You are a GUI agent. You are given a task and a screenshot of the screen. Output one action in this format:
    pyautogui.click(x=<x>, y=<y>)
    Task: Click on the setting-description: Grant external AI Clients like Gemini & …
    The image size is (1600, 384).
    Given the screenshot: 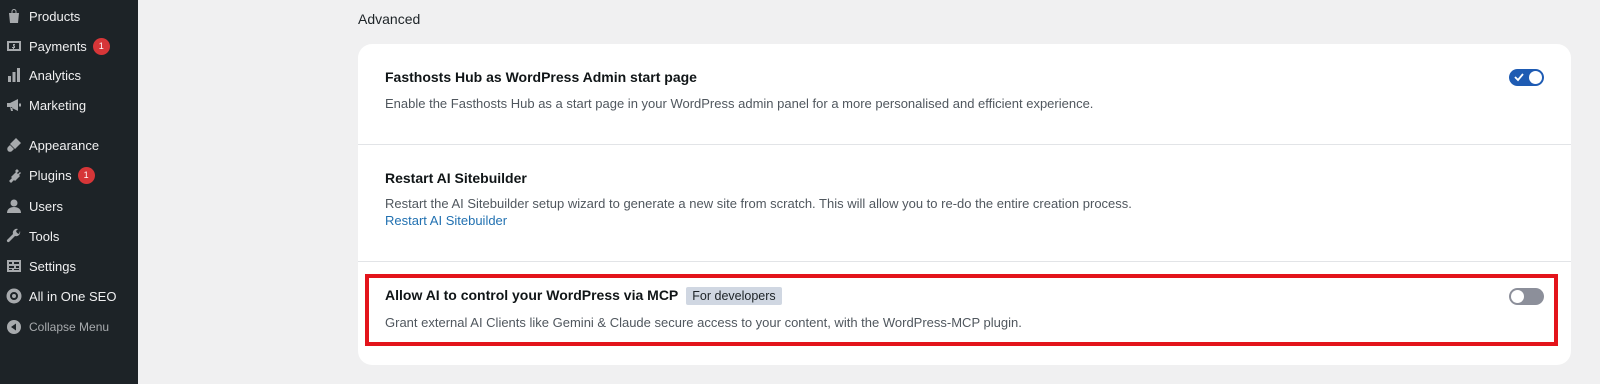 What is the action you would take?
    pyautogui.click(x=703, y=322)
    